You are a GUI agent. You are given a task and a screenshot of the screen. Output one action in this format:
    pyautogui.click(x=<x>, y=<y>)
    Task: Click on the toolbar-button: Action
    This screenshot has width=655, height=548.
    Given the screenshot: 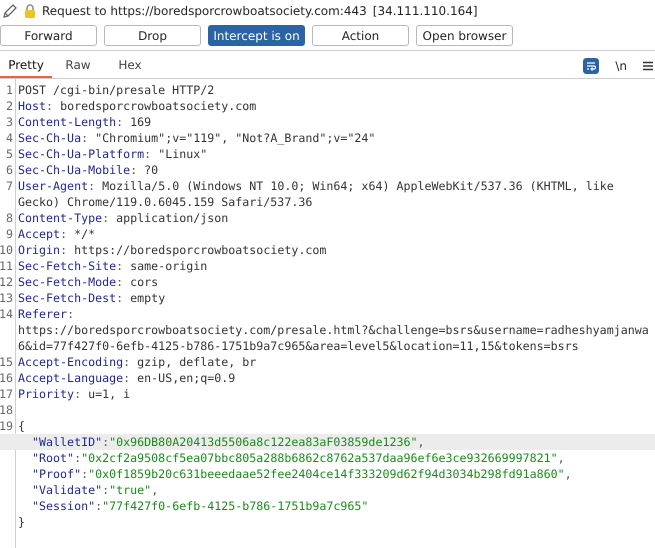 What is the action you would take?
    pyautogui.click(x=360, y=35)
    